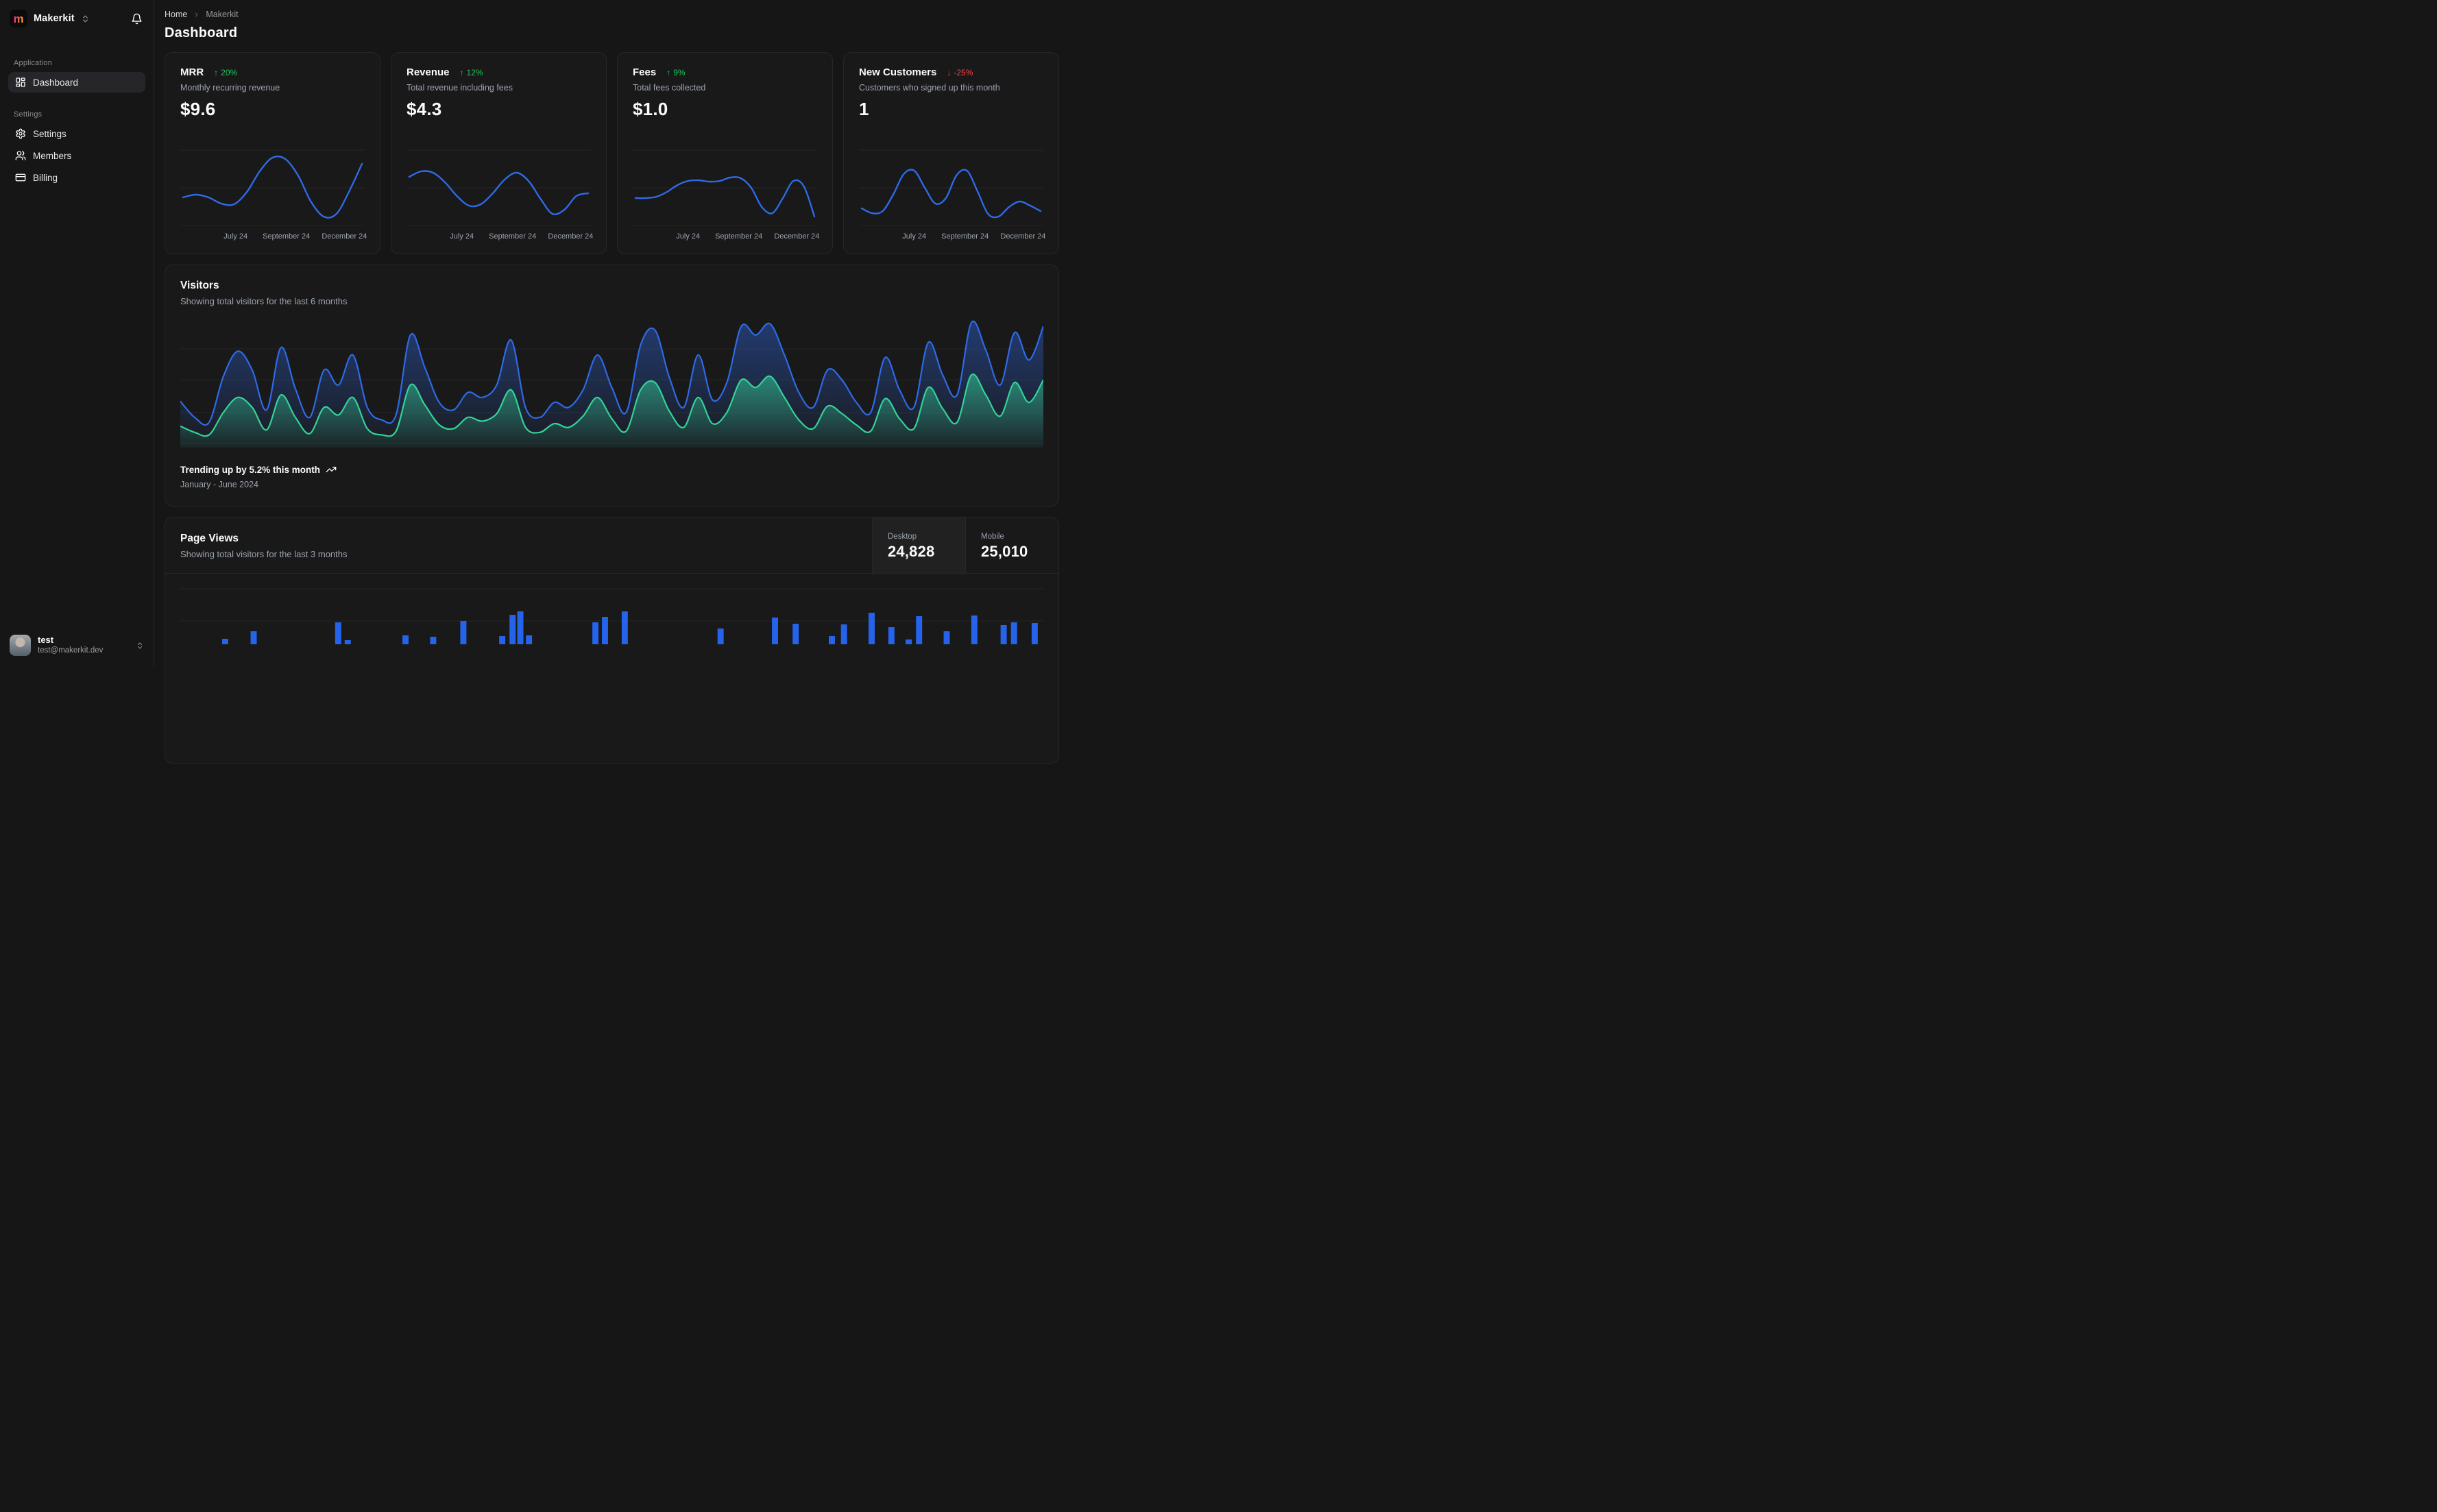 Image resolution: width=2437 pixels, height=1512 pixels. Describe the element at coordinates (669, 88) in the screenshot. I see `stat-subtitle: Total fees collected` at that location.